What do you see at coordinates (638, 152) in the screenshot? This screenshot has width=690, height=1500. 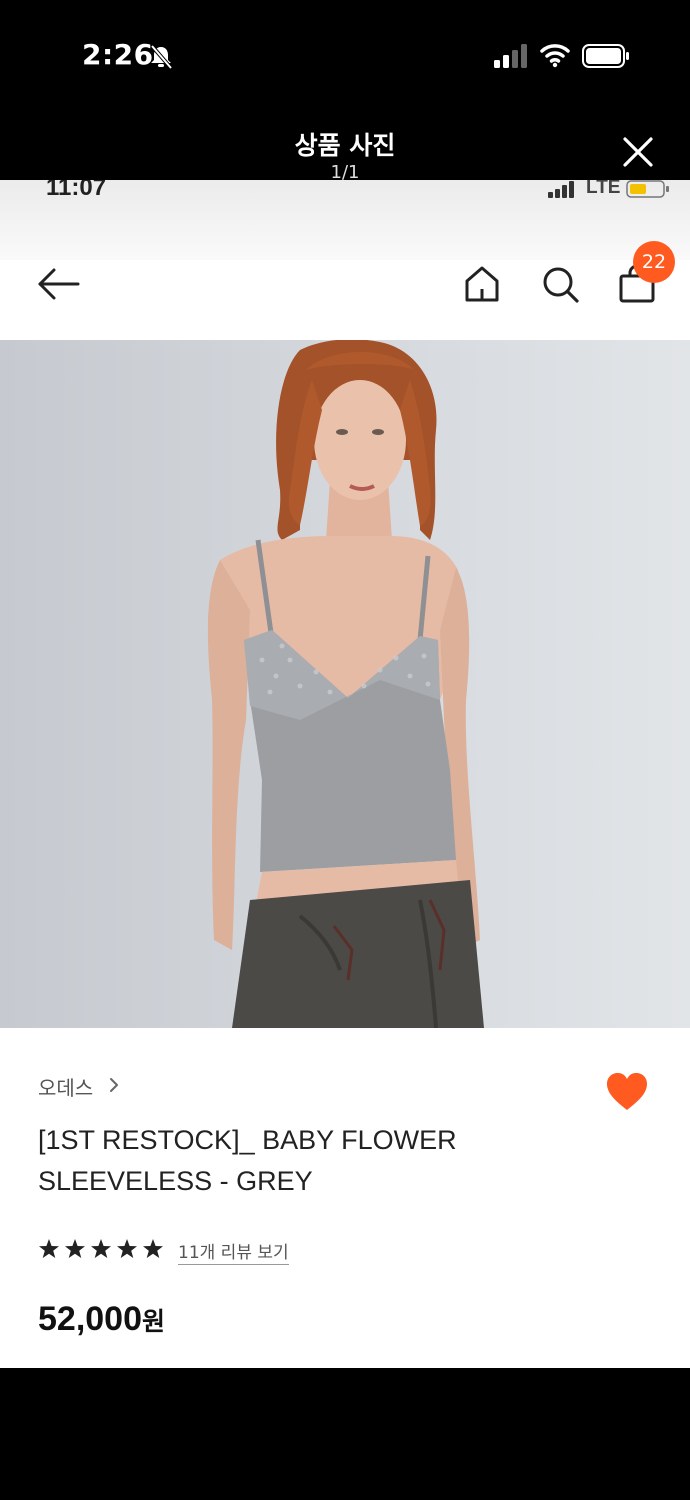 I see `close-icon` at bounding box center [638, 152].